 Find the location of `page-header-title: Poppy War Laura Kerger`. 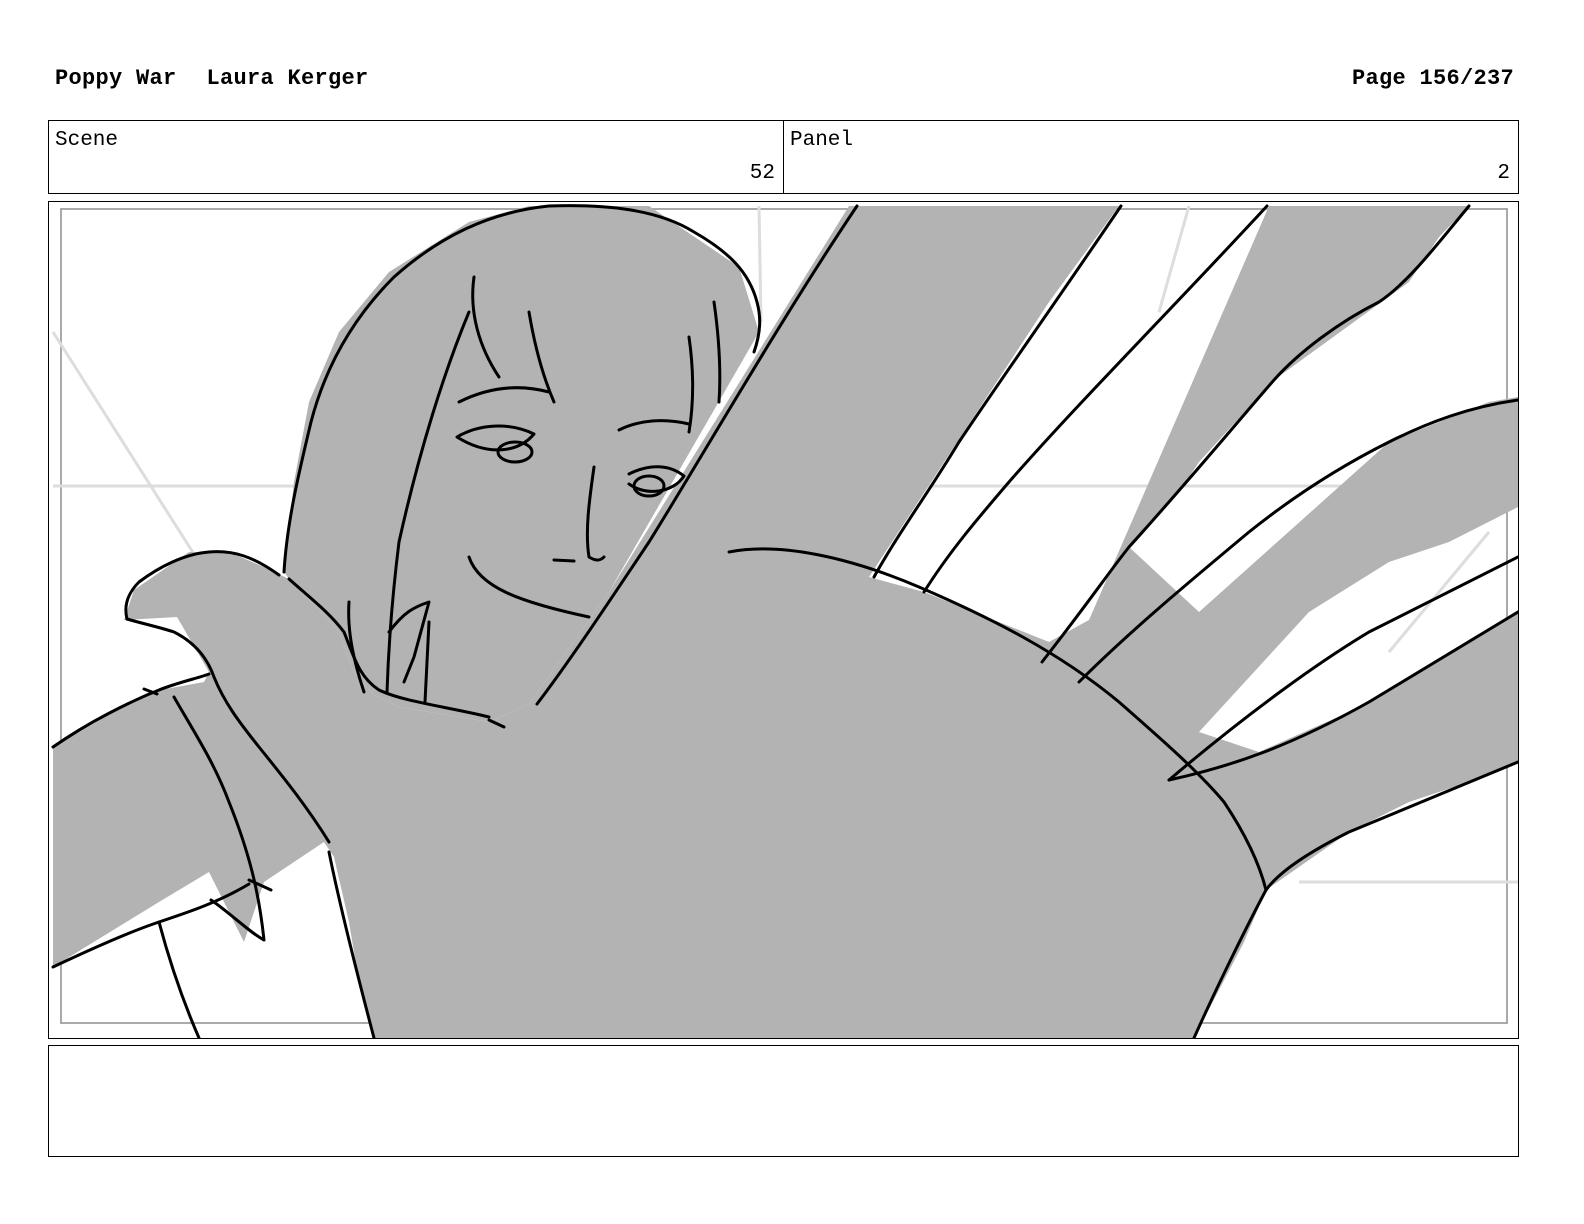

page-header-title: Poppy War Laura Kerger is located at coordinates (212, 78).